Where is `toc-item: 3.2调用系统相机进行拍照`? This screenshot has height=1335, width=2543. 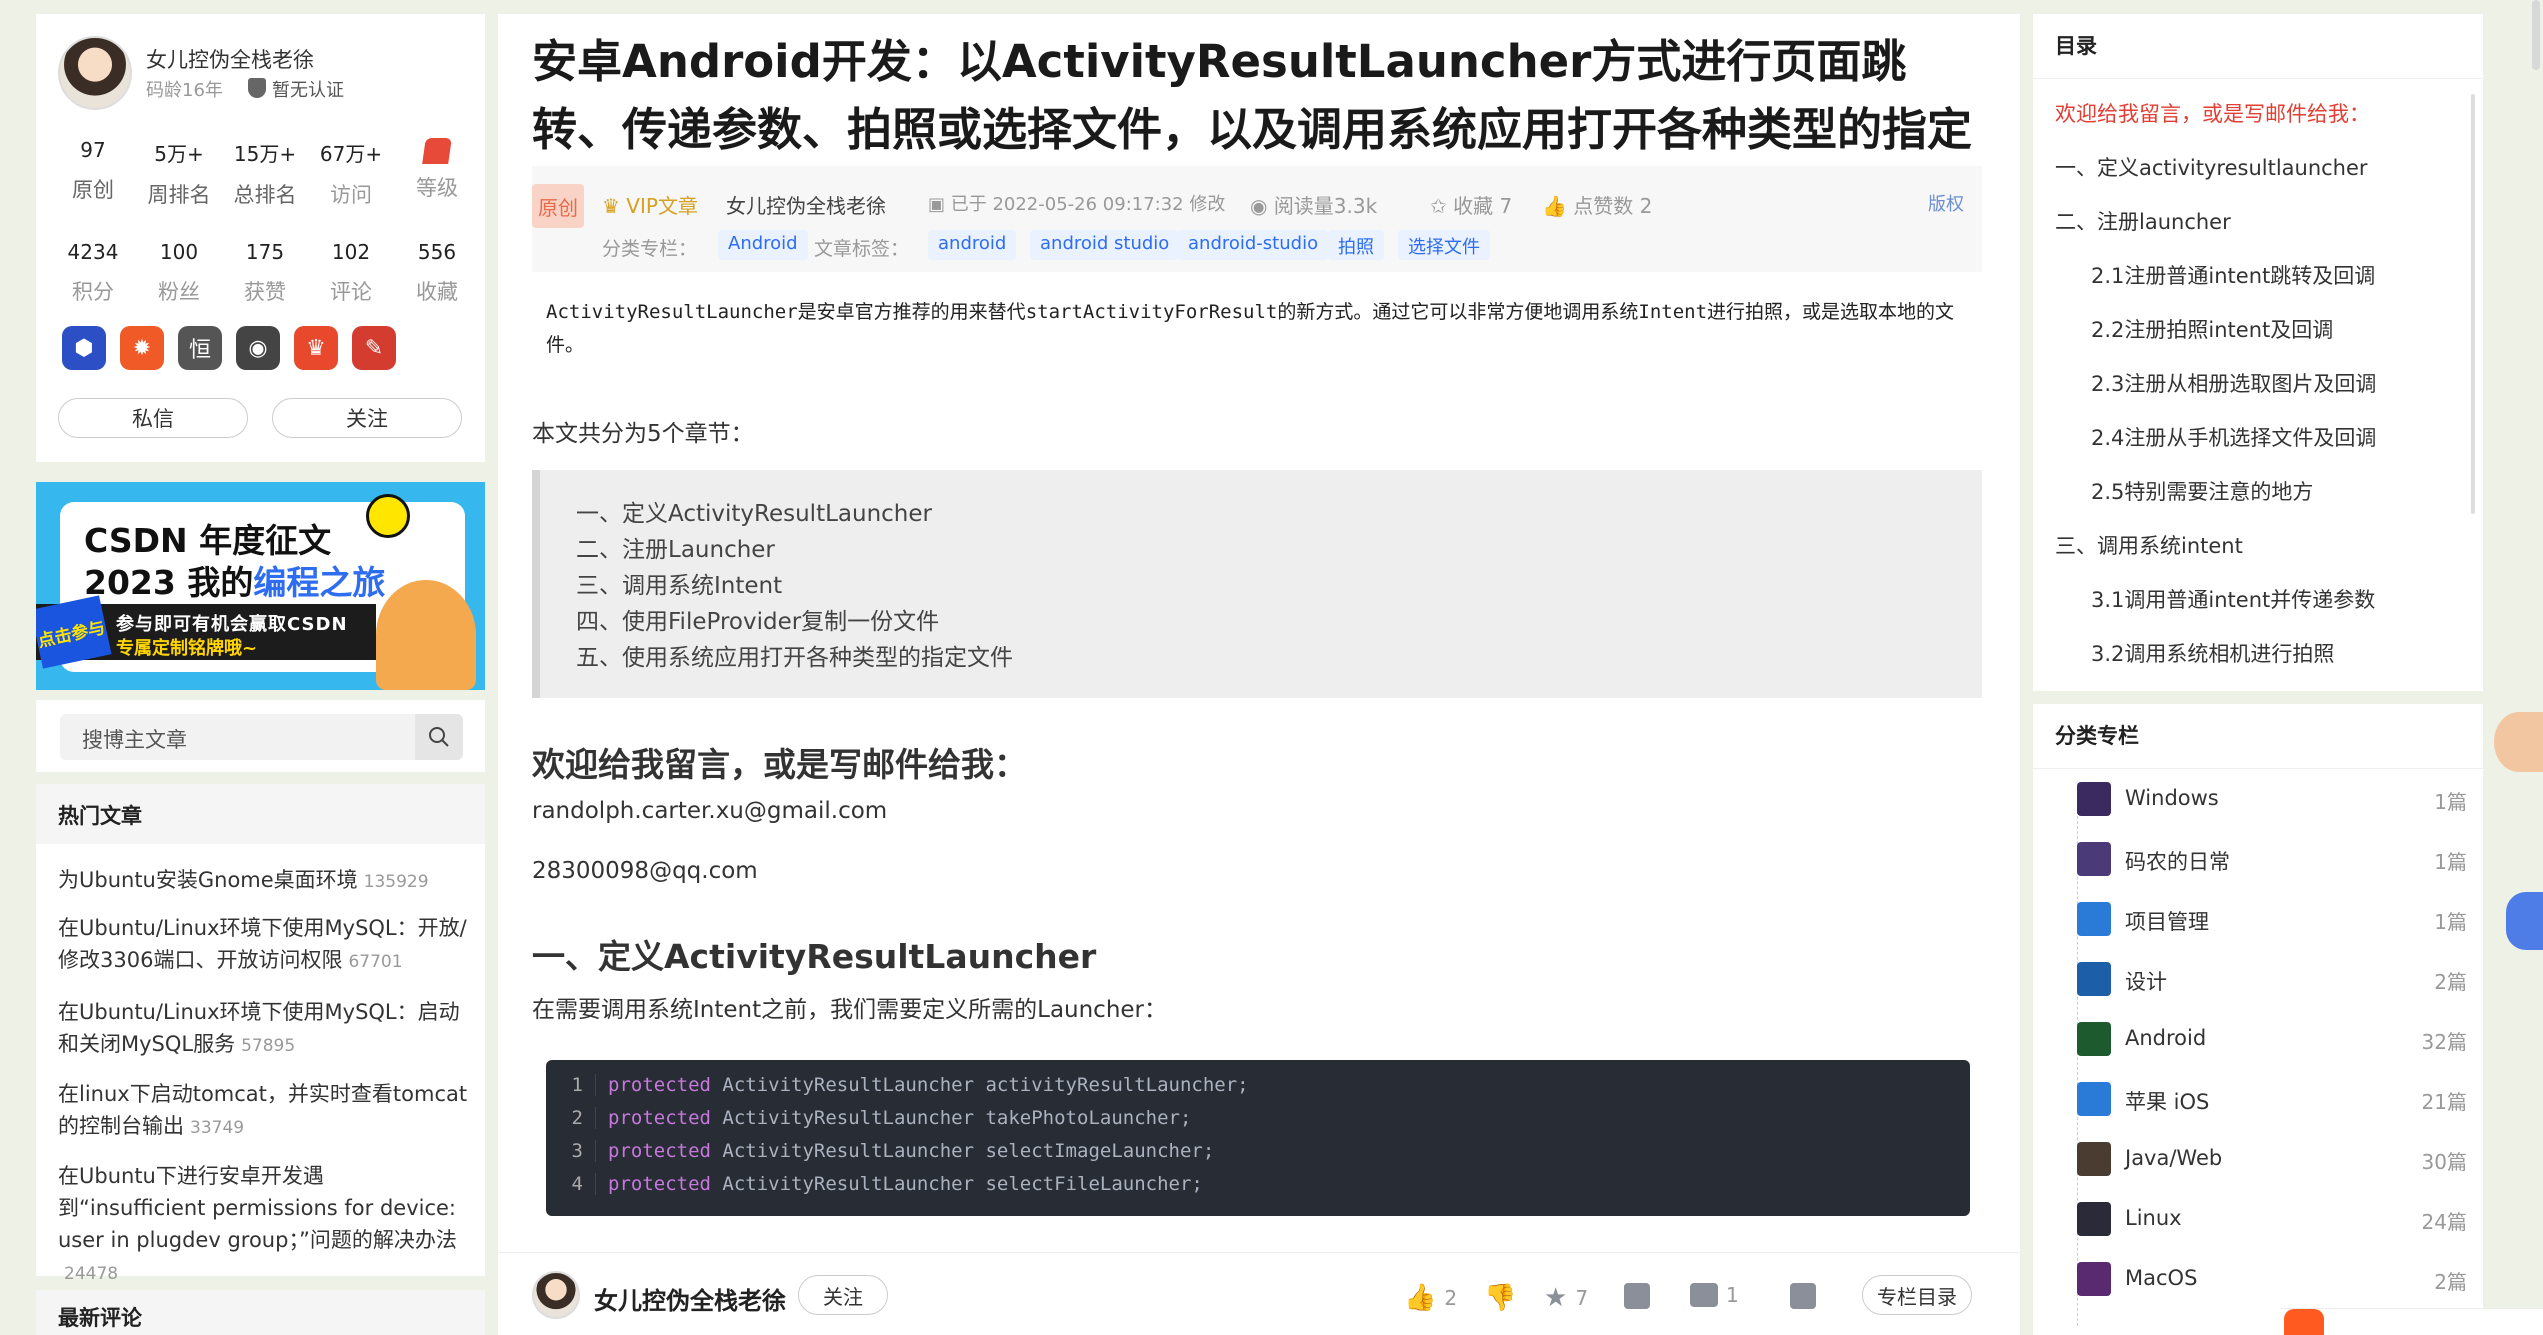 toc-item: 3.2调用系统相机进行拍照 is located at coordinates (2212, 653).